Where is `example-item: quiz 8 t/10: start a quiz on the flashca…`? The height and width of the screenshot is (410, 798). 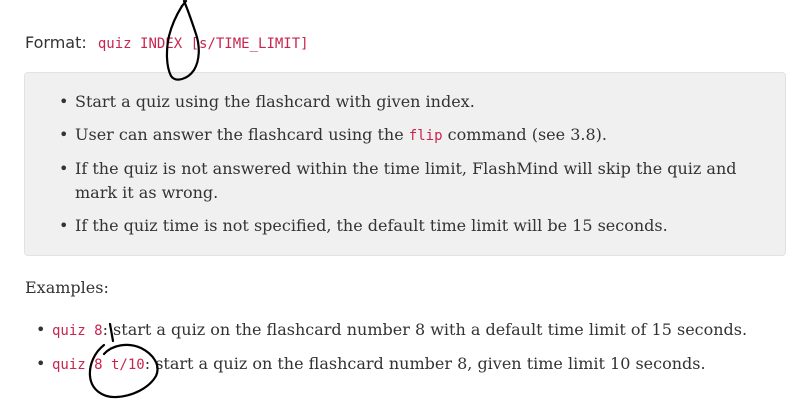
example-item: quiz 8 t/10: start a quiz on the flashca… is located at coordinates (406, 364).